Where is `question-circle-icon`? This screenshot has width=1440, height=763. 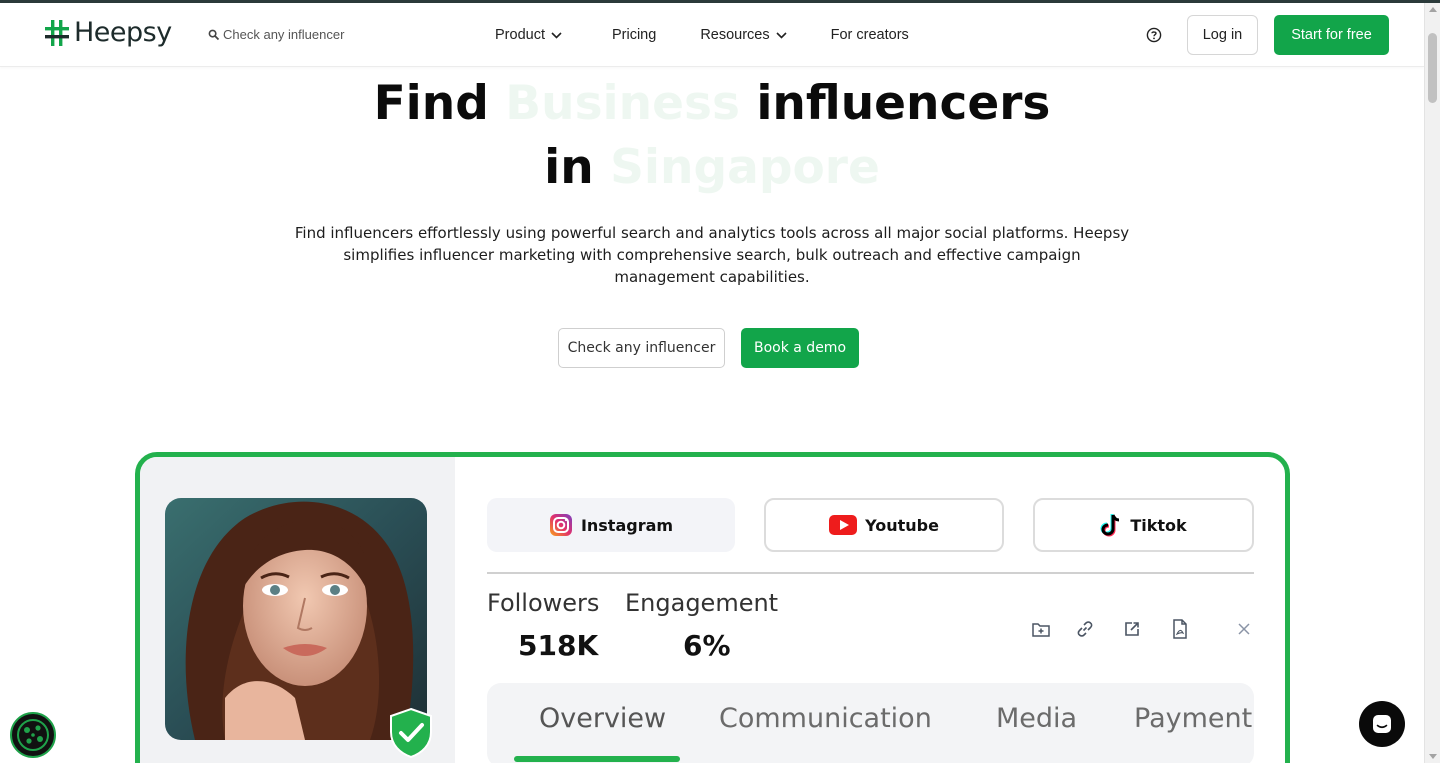 question-circle-icon is located at coordinates (1154, 35).